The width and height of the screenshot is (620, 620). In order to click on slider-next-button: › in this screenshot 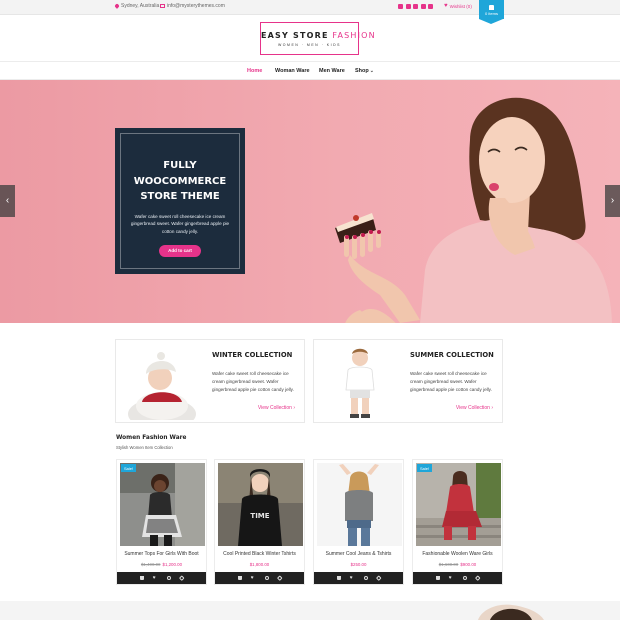, I will do `click(612, 201)`.